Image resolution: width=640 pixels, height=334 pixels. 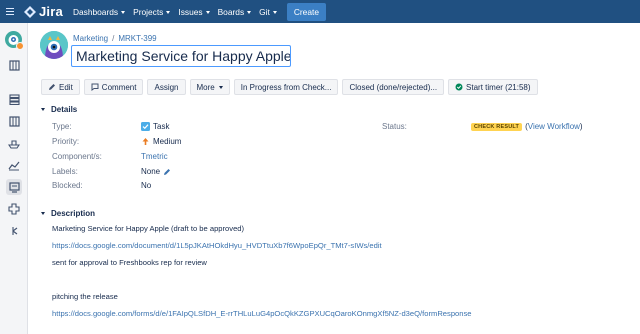 I want to click on task-checkbox-icon, so click(x=145, y=126).